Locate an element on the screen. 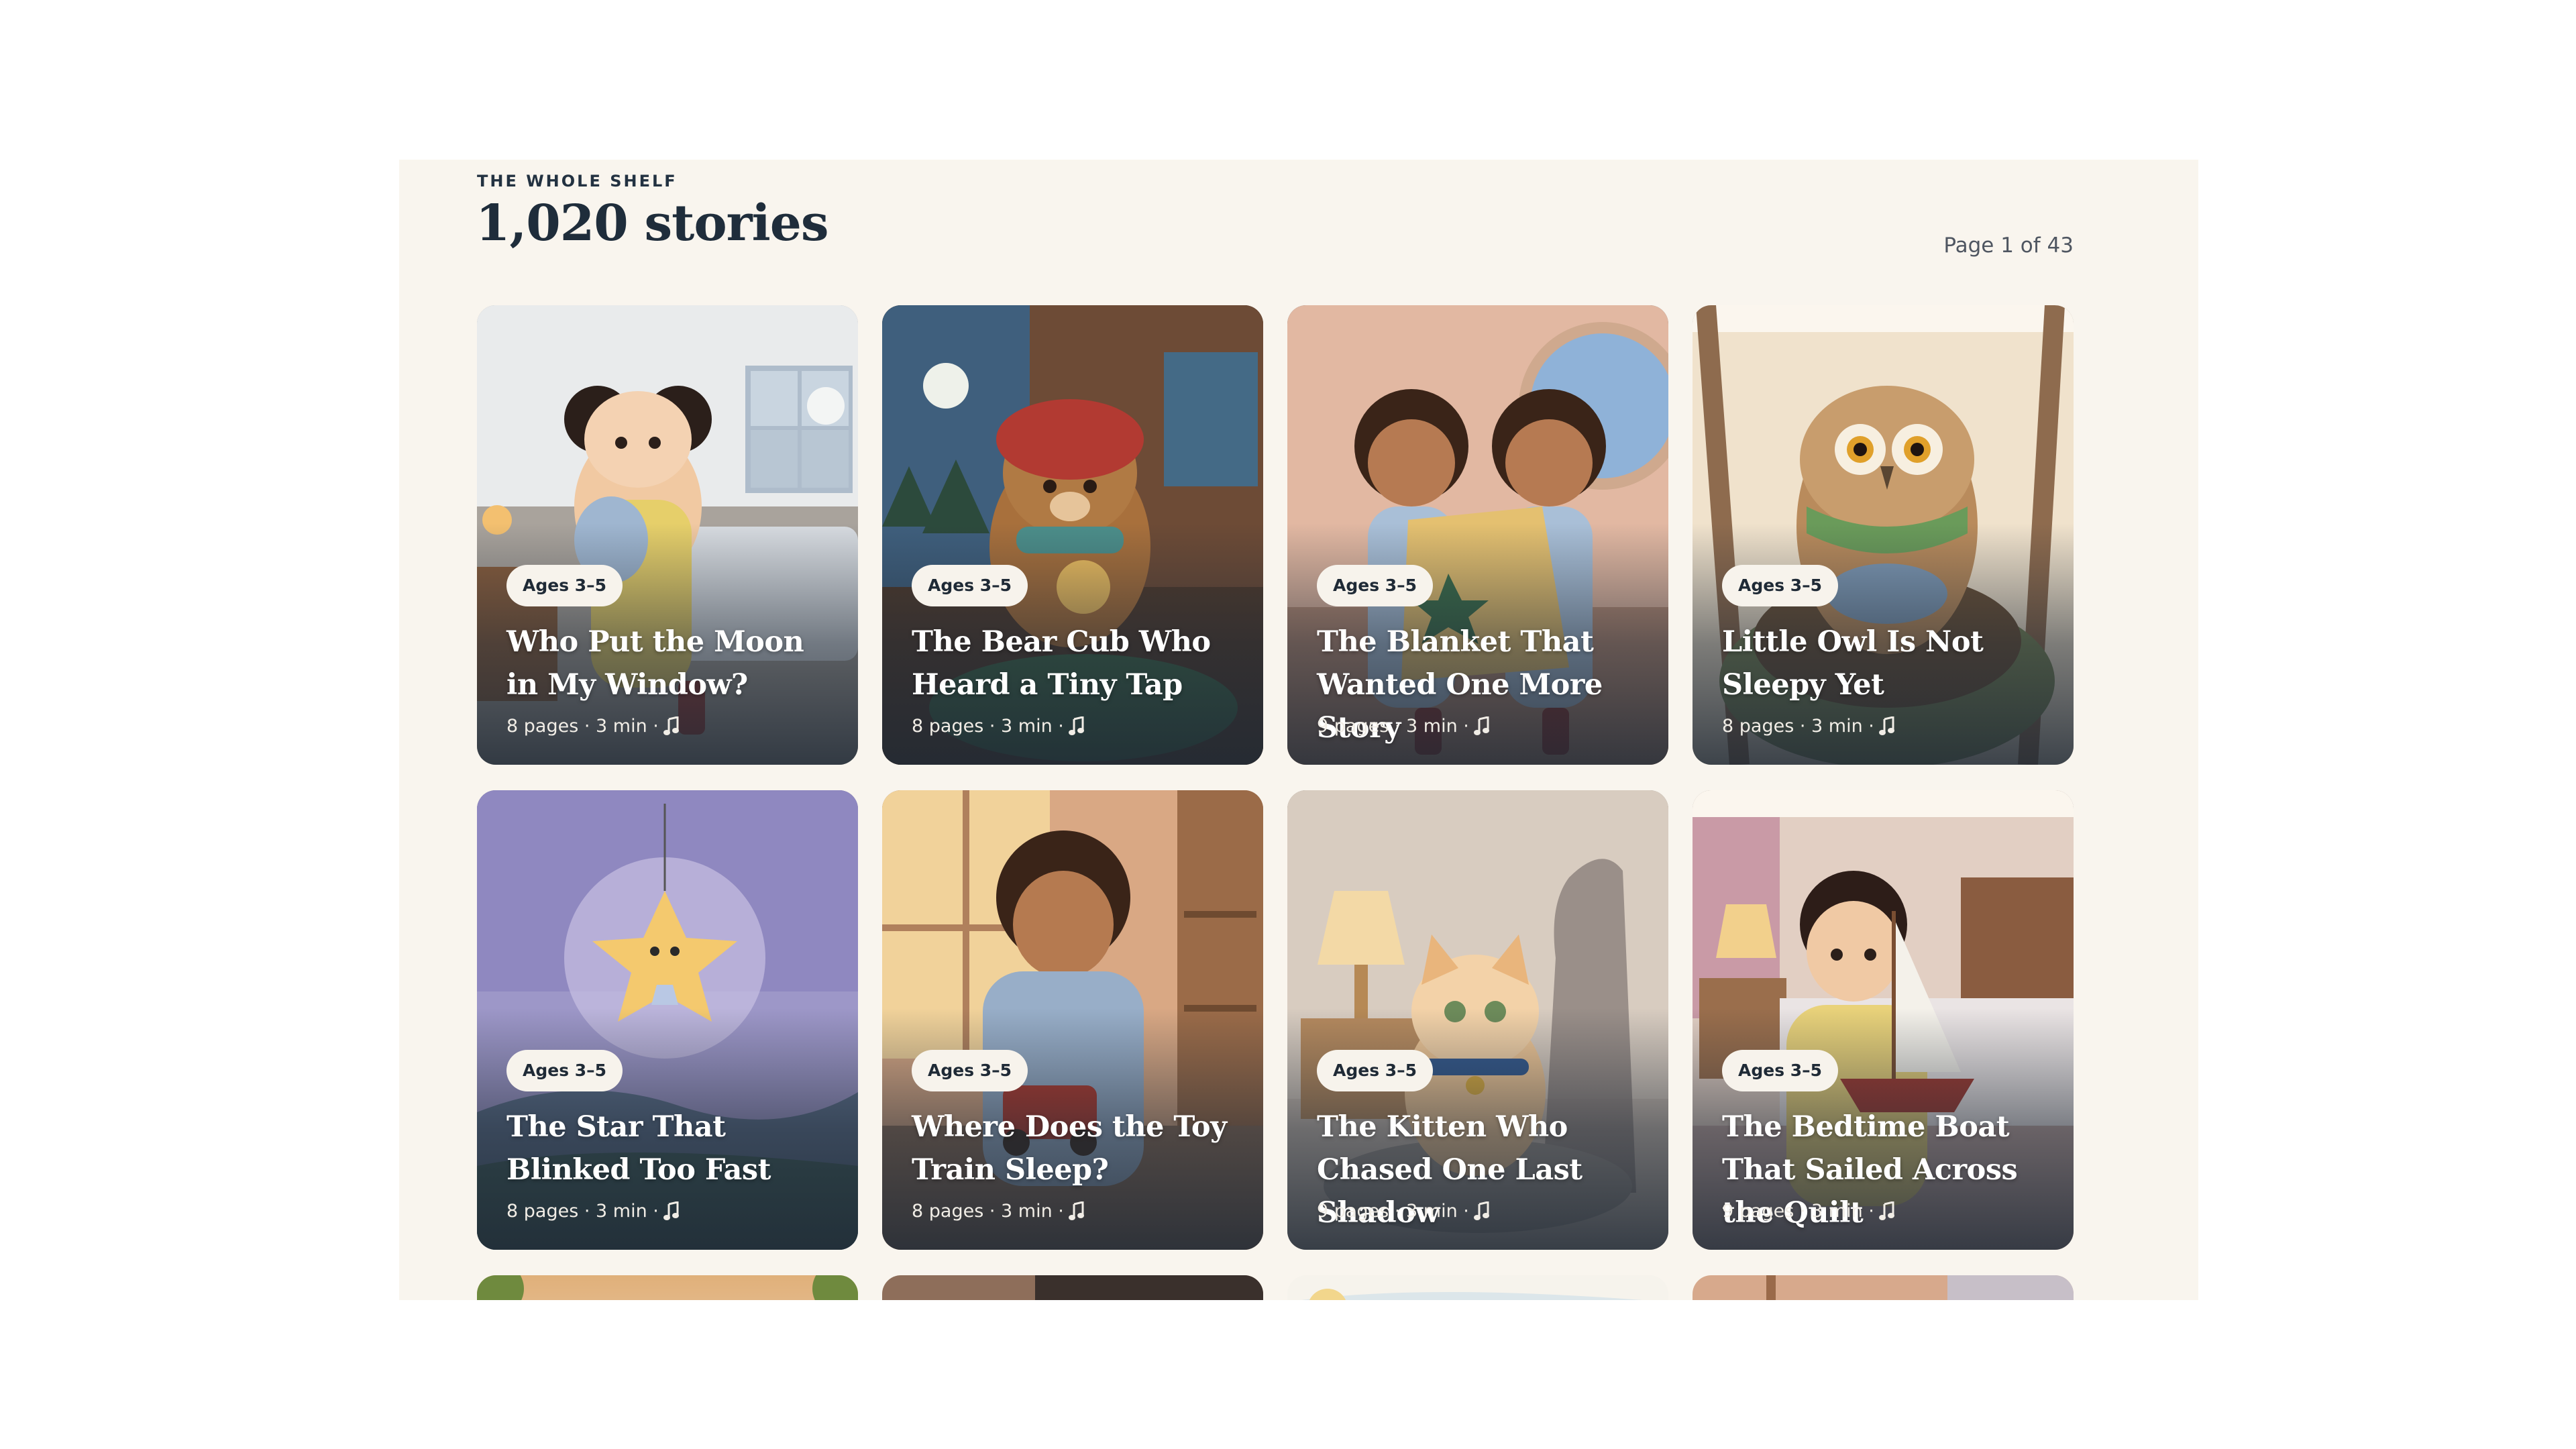 The width and height of the screenshot is (2576, 1449). story-title: The Bear Cub Who Heard a Tiny Tap is located at coordinates (1061, 663).